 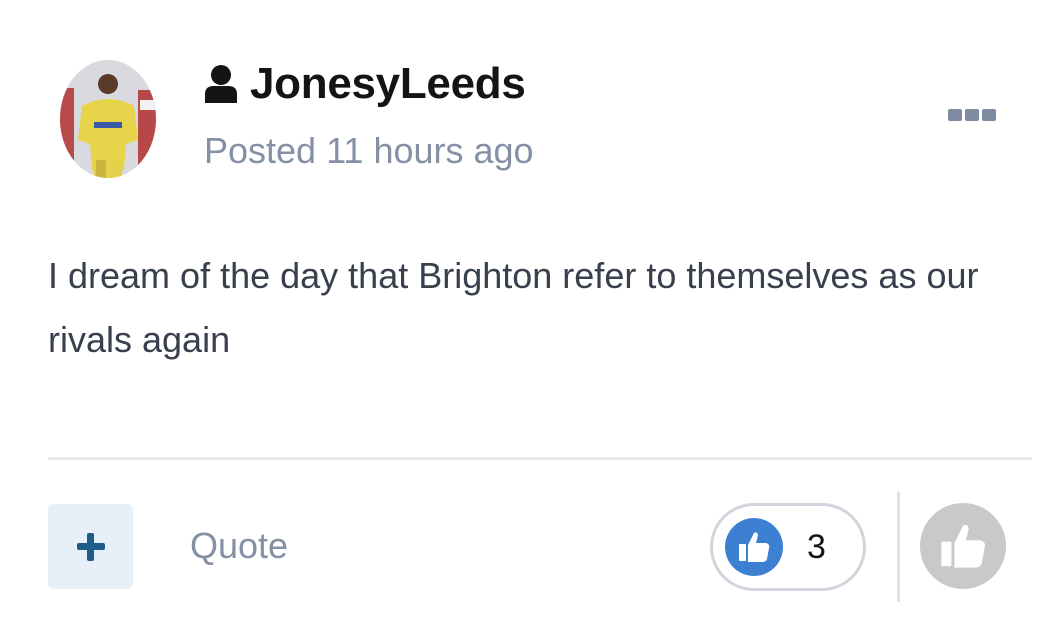 I want to click on thumbs-up-glyph, so click(x=754, y=547).